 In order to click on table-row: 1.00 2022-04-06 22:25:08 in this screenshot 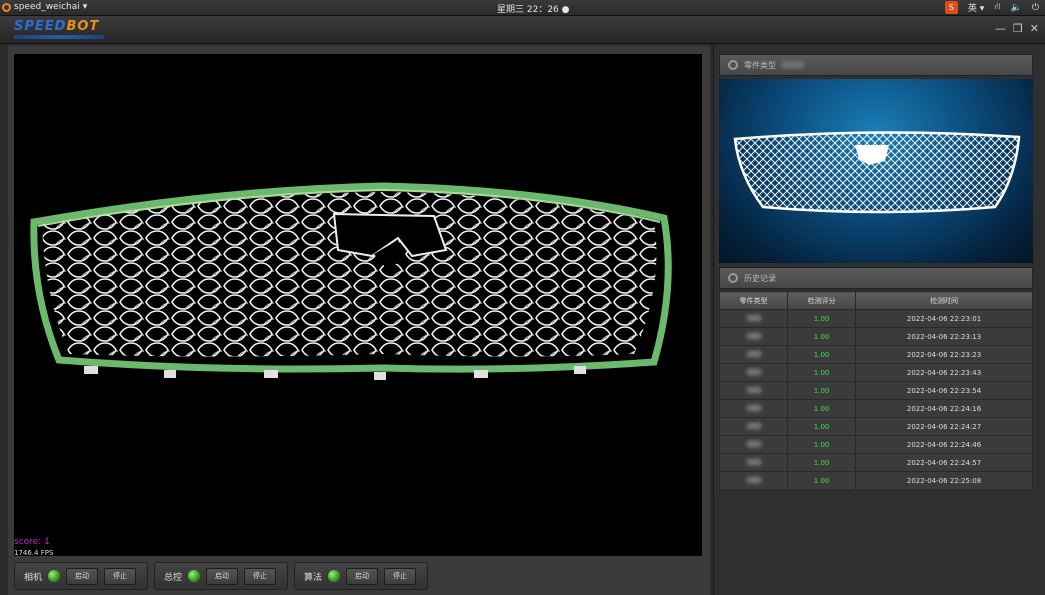, I will do `click(875, 480)`.